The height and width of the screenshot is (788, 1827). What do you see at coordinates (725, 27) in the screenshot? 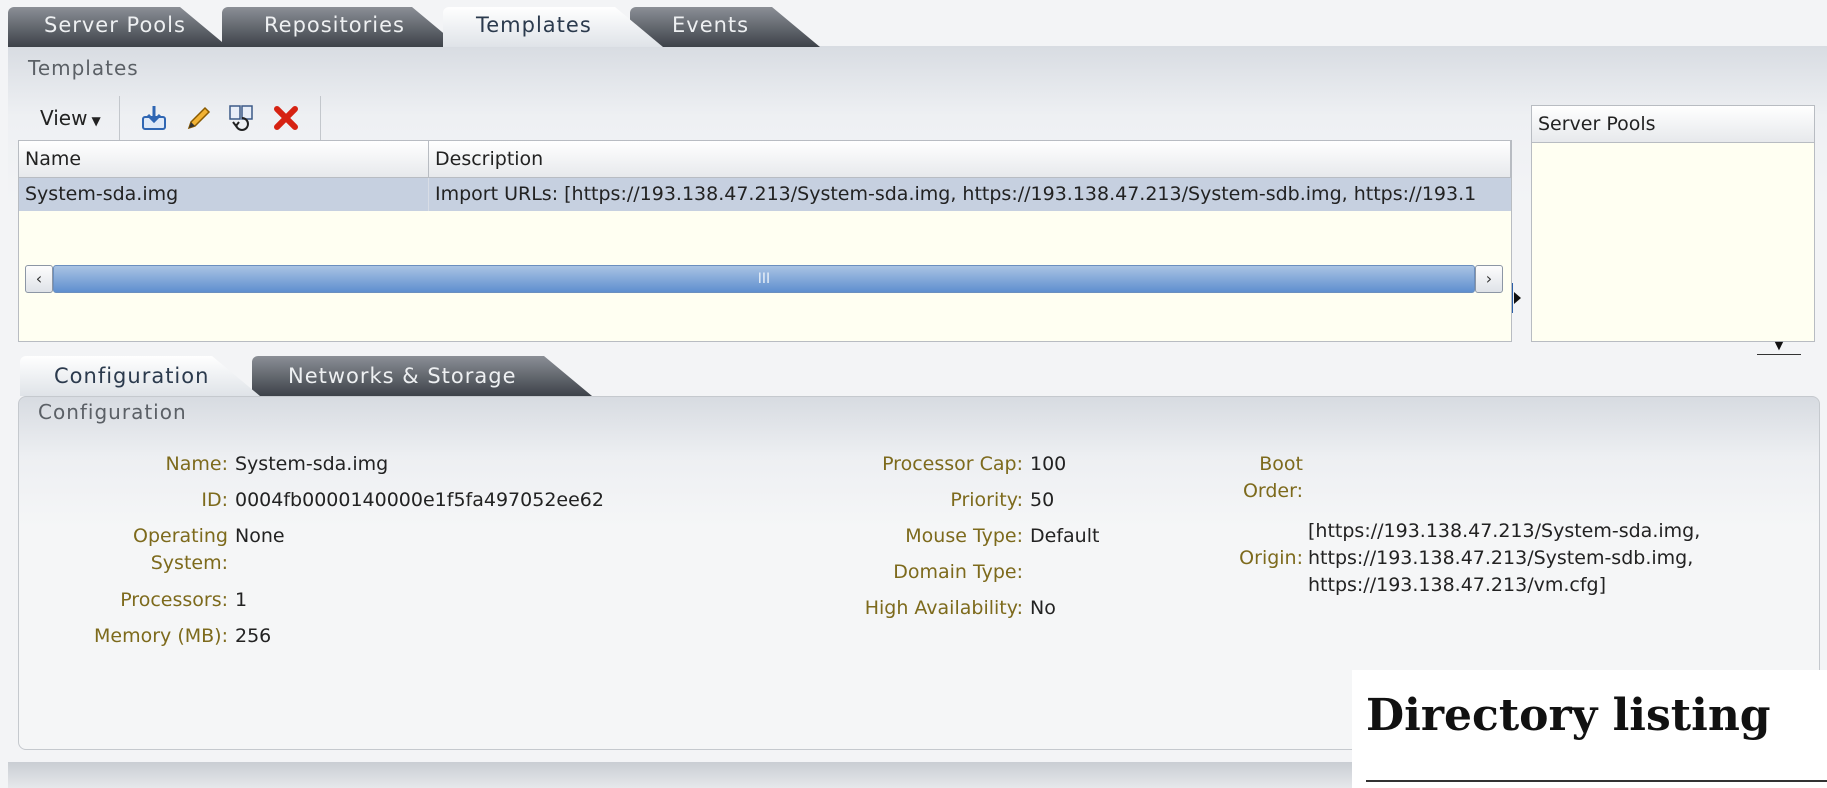
I see `tab-events: Events` at bounding box center [725, 27].